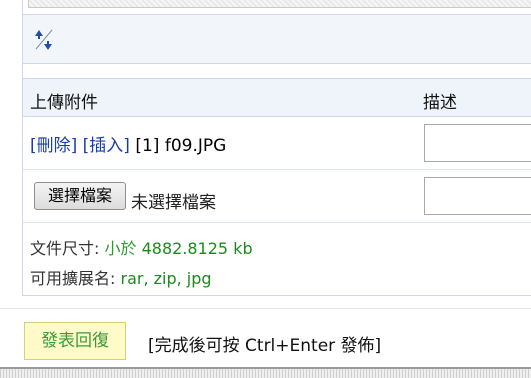 The image size is (531, 378). I want to click on new-attachment-description-input, so click(477, 196).